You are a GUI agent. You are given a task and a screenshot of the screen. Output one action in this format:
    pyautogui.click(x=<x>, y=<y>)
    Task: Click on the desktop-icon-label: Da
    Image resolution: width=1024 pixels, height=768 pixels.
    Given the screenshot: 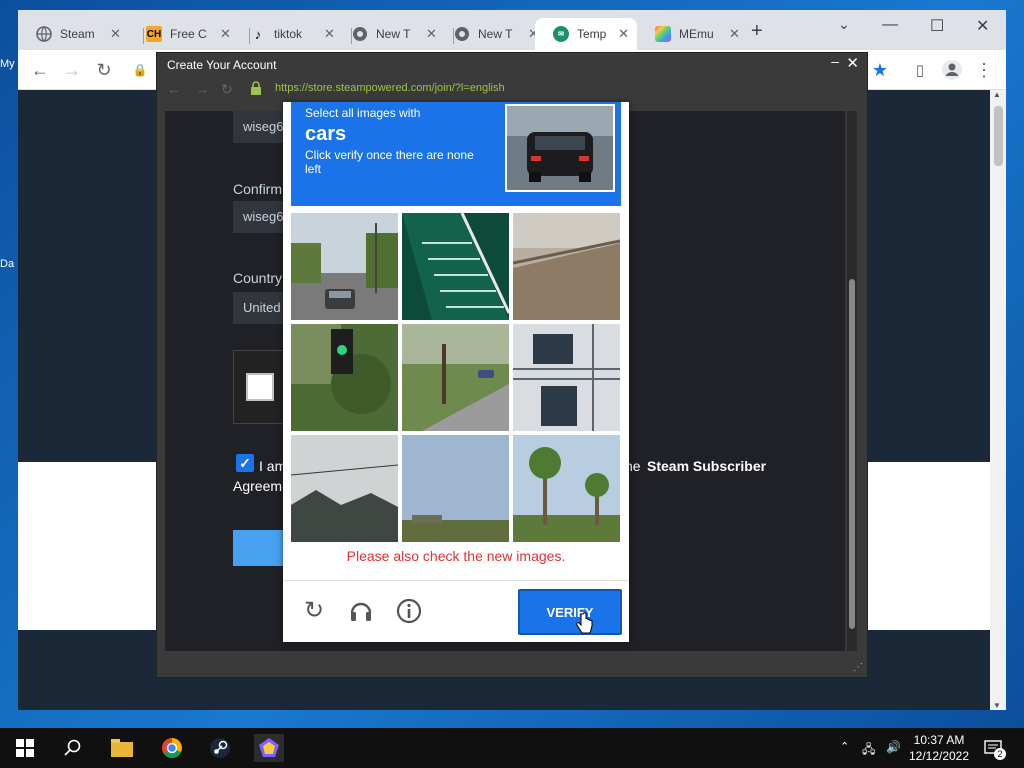 What is the action you would take?
    pyautogui.click(x=9, y=264)
    